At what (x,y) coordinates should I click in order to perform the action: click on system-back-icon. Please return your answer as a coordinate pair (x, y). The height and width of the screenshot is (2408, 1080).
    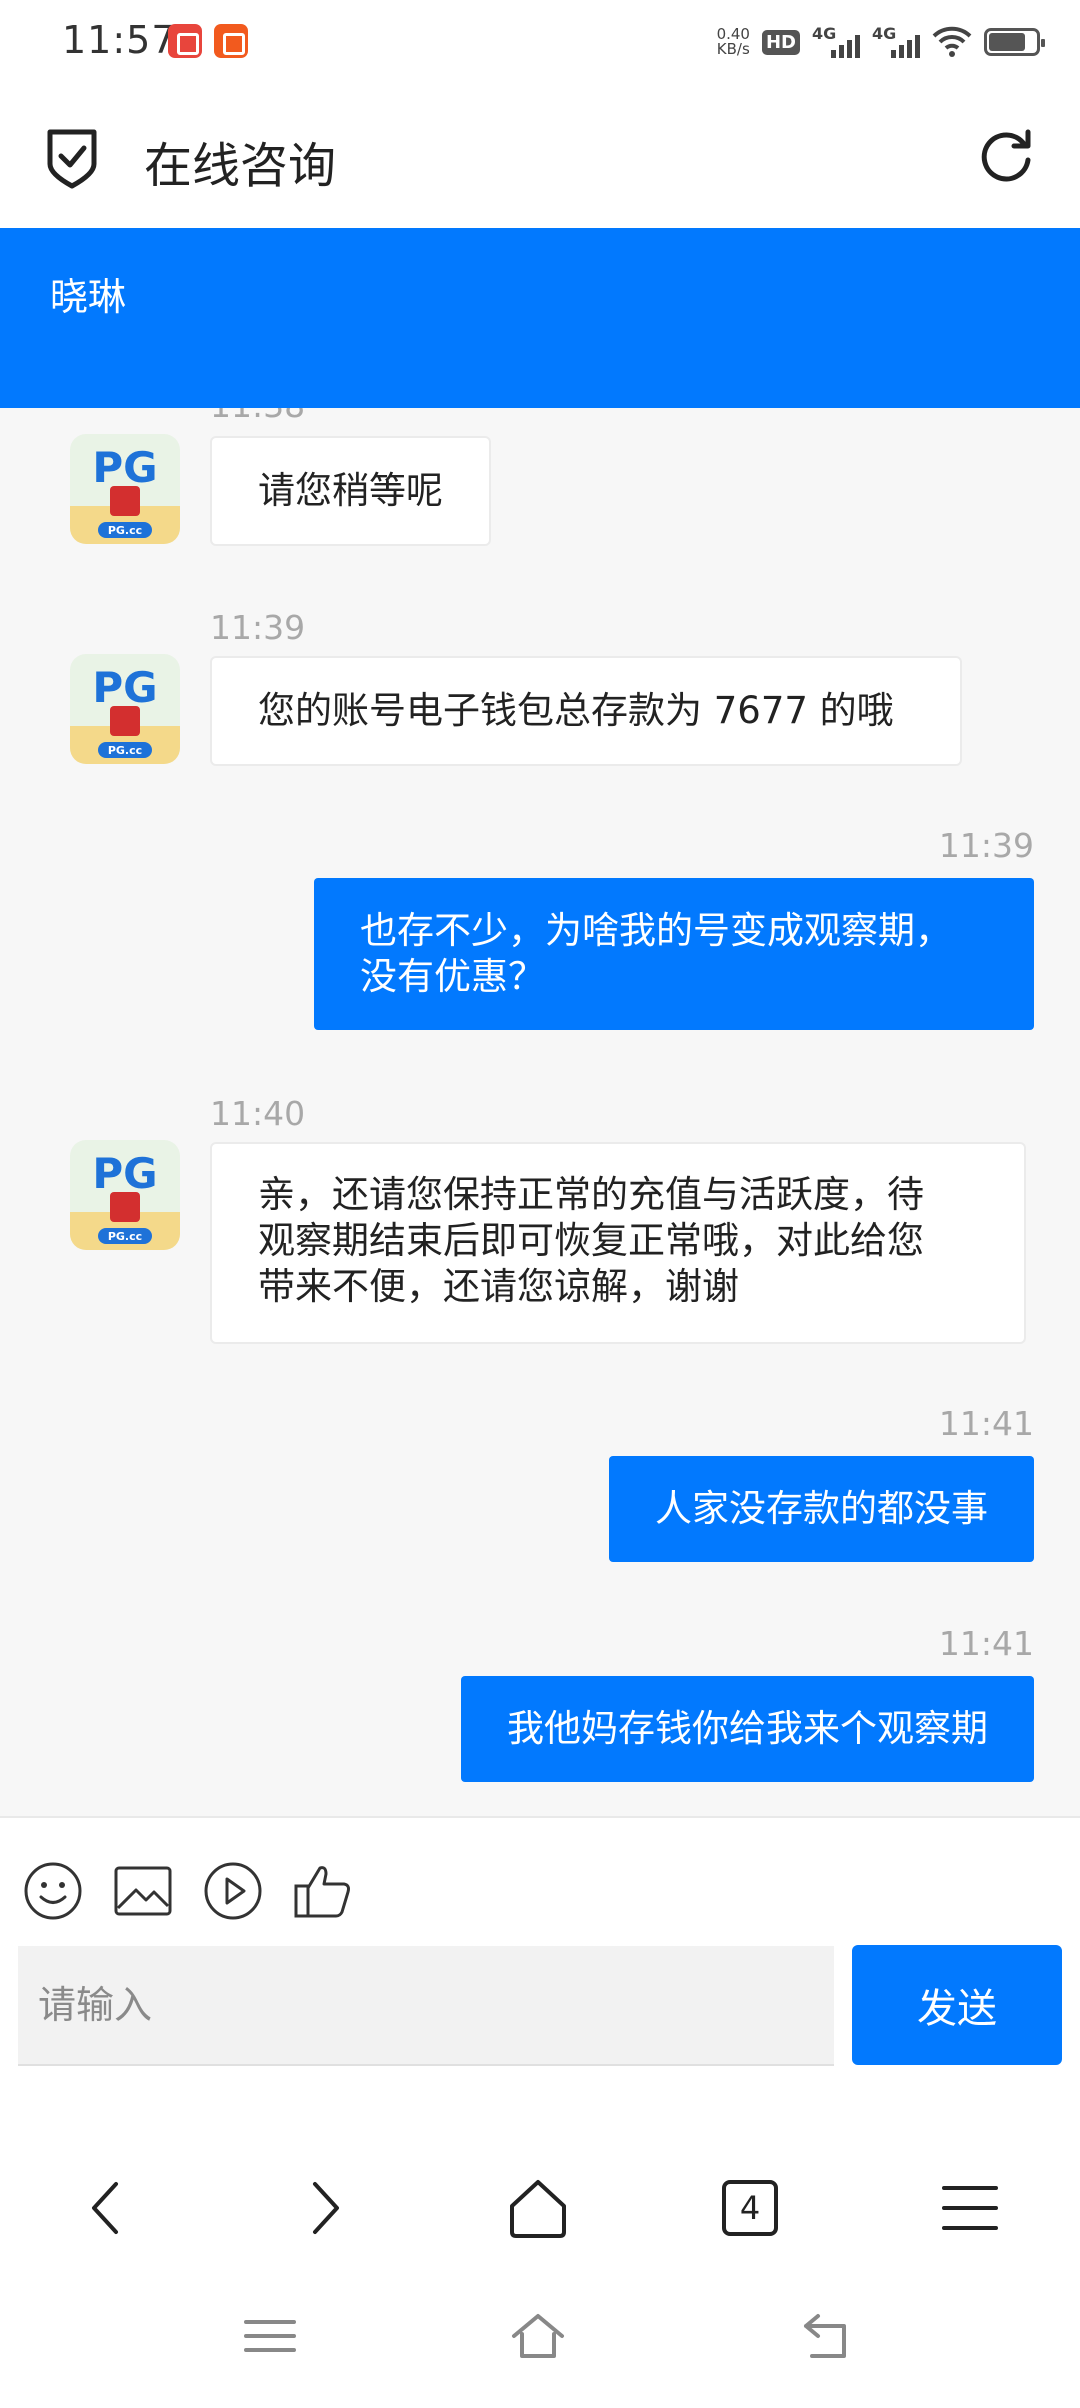
    Looking at the image, I should click on (826, 2336).